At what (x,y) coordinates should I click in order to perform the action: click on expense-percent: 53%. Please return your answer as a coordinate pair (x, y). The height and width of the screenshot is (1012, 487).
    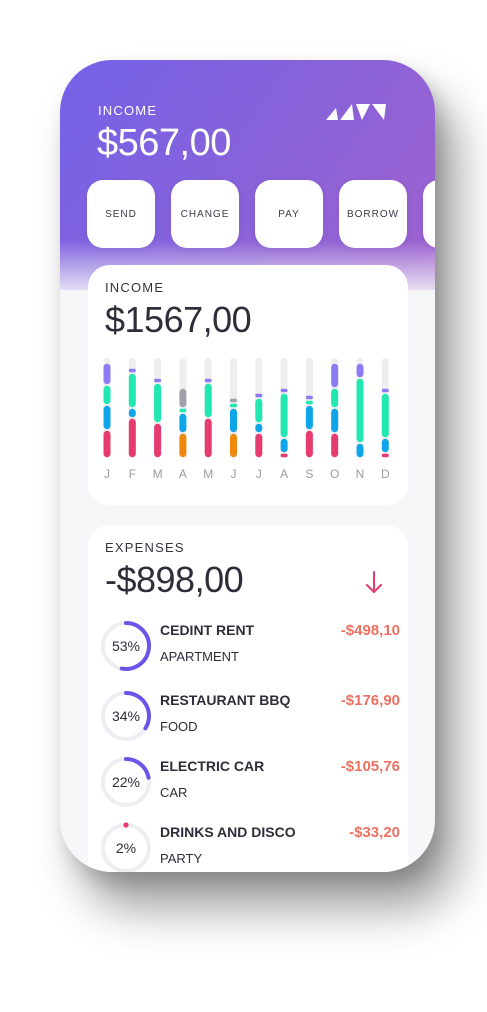
    Looking at the image, I should click on (126, 646).